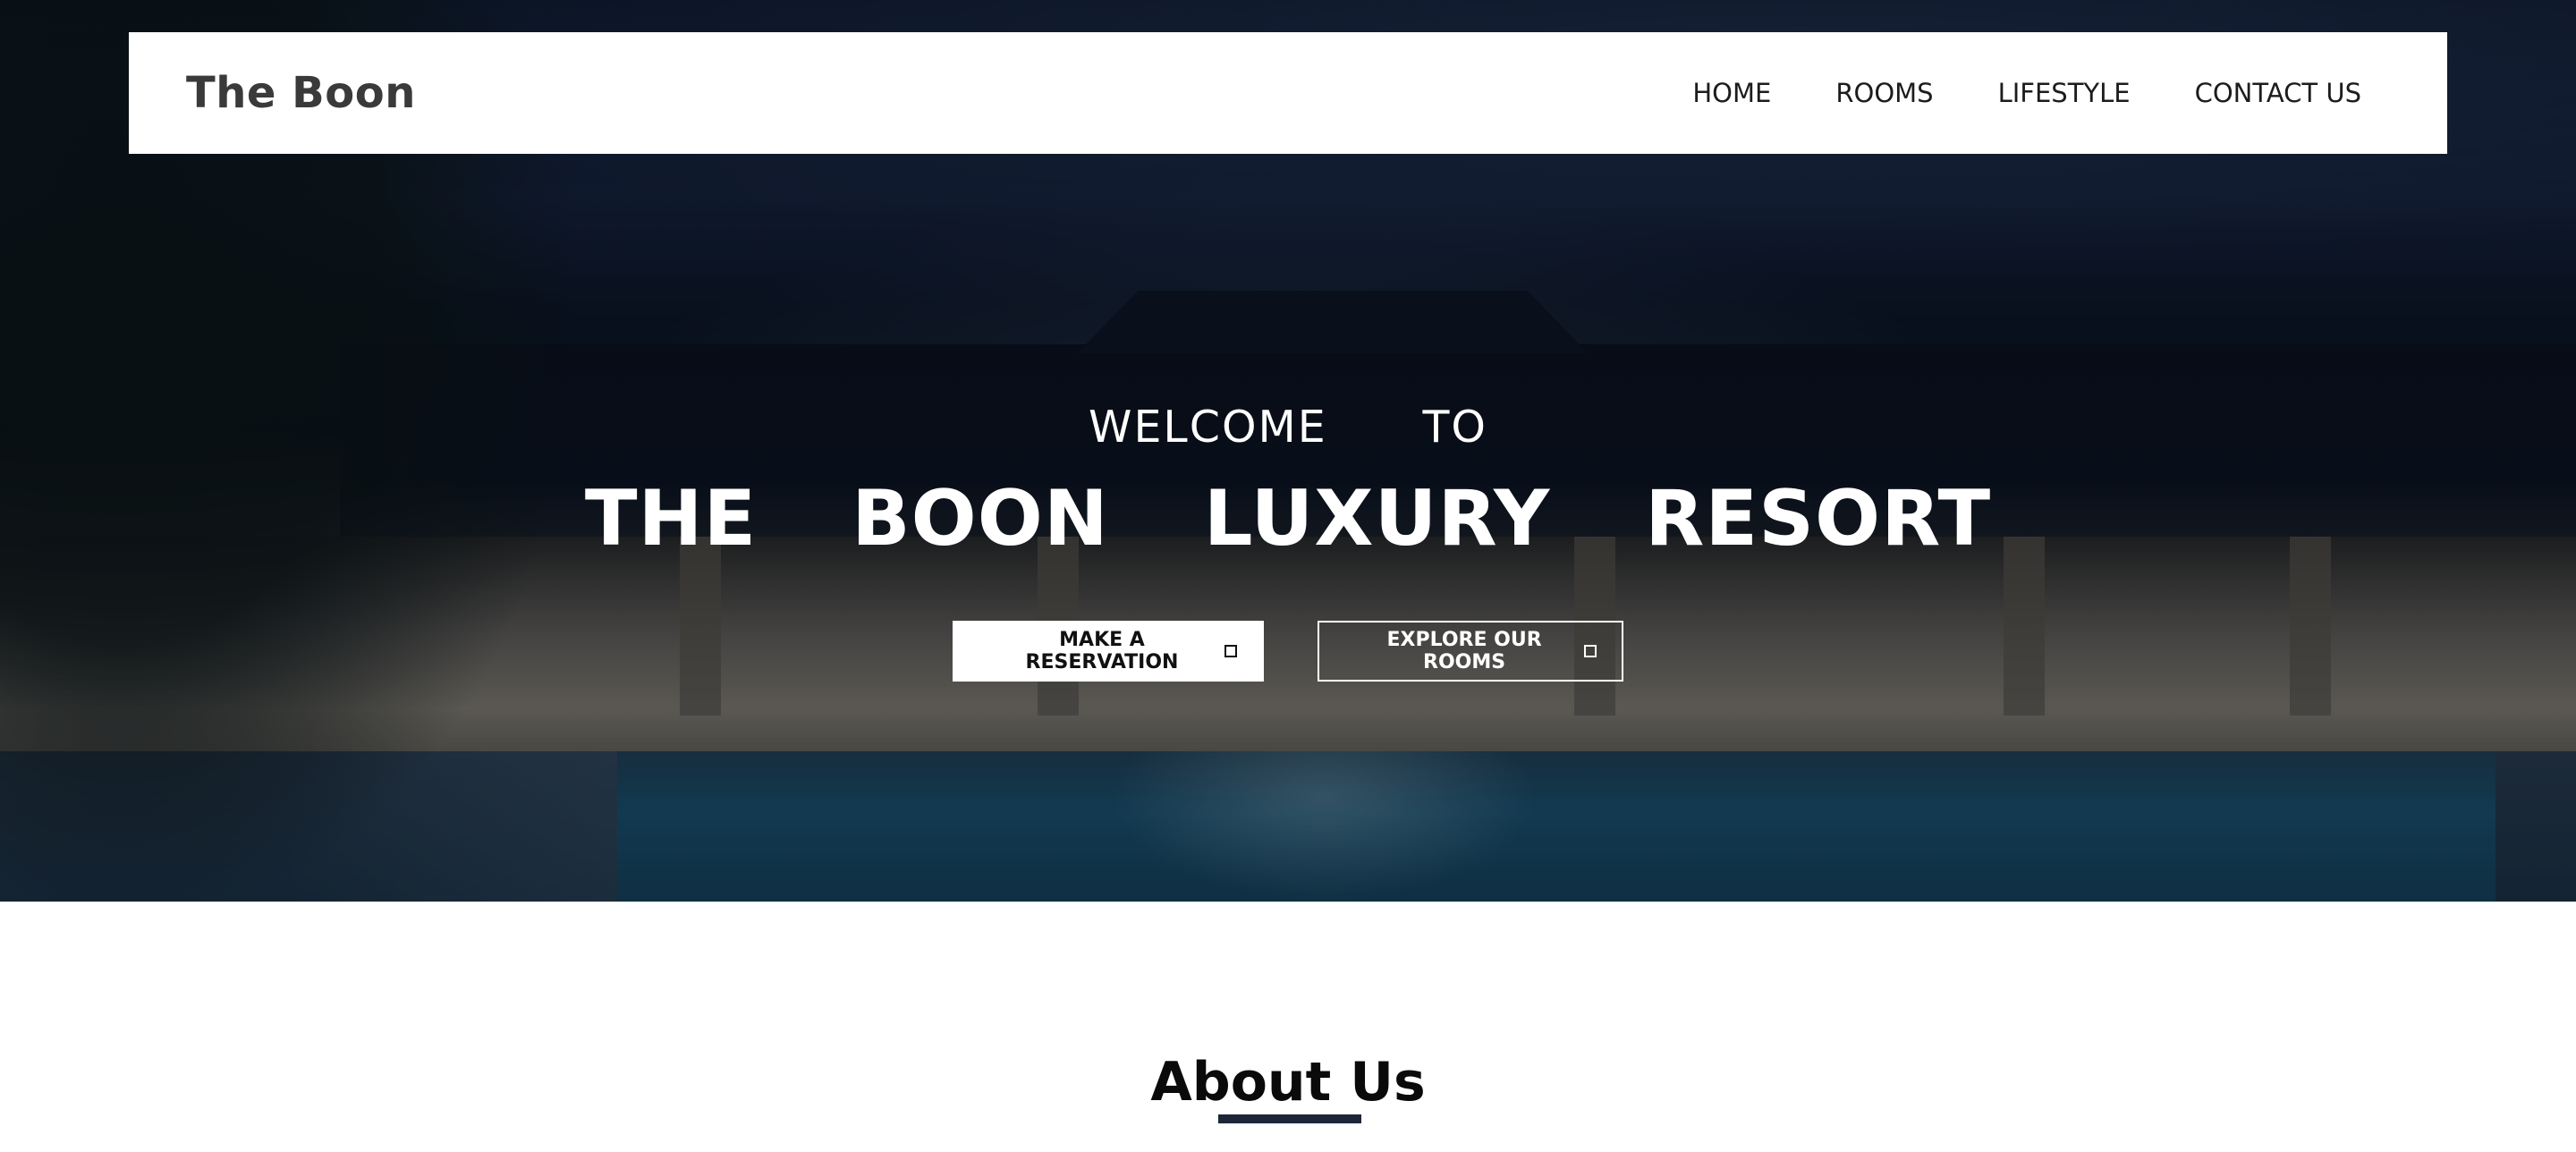 The image size is (2576, 1152). I want to click on hero-welcome-text: WELCOME TO, so click(1288, 427).